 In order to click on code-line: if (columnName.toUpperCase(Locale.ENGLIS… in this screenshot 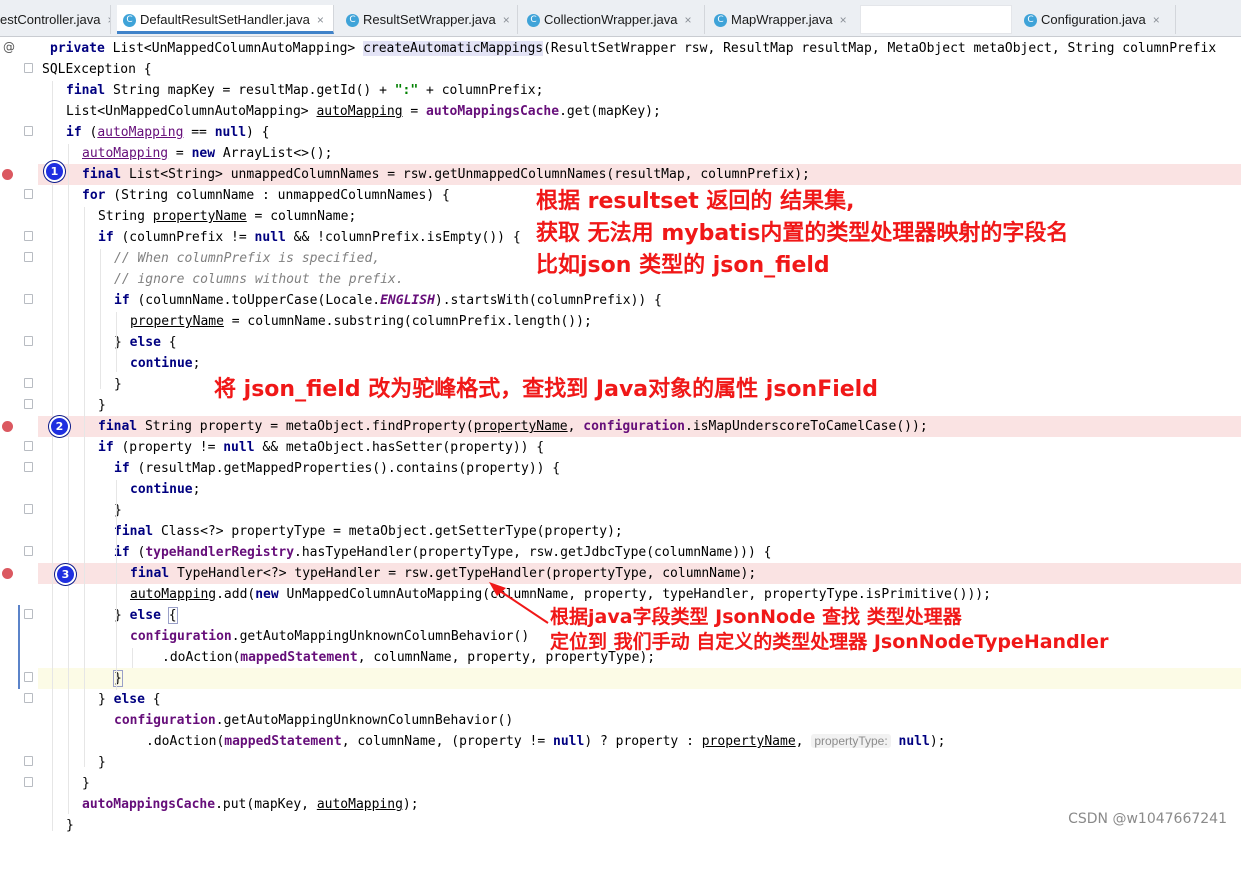, I will do `click(620, 300)`.